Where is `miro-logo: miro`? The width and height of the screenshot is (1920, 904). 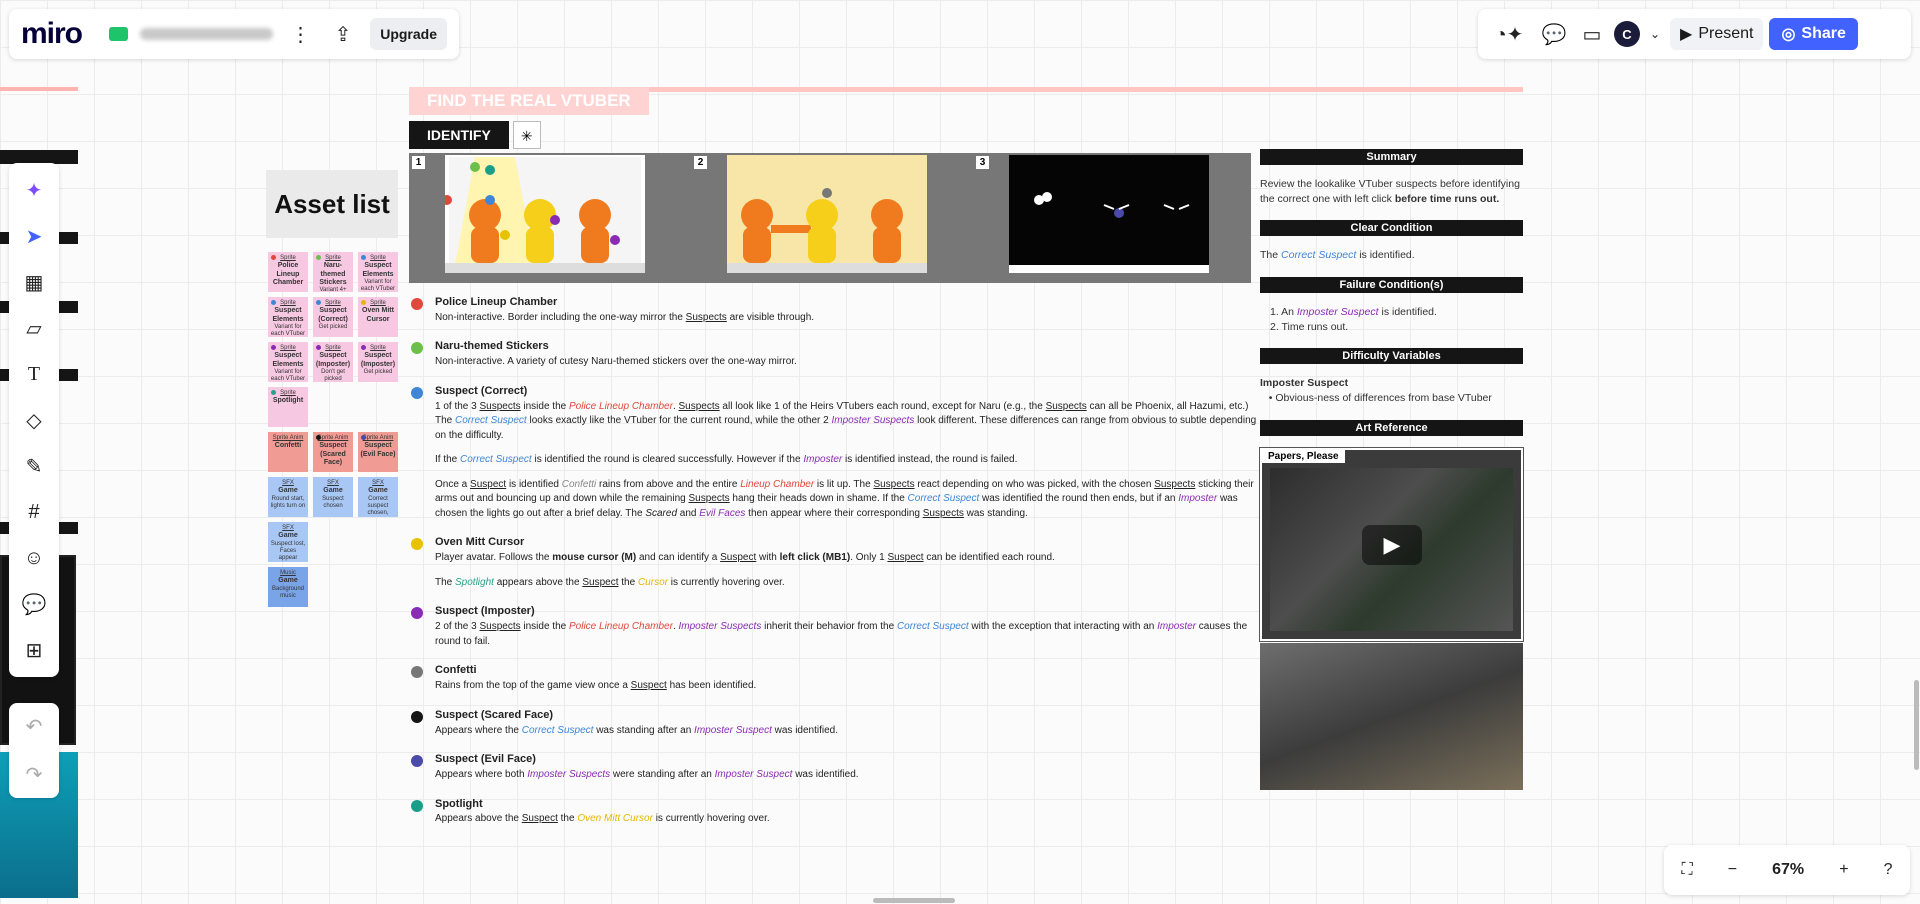
miro-logo: miro is located at coordinates (59, 34).